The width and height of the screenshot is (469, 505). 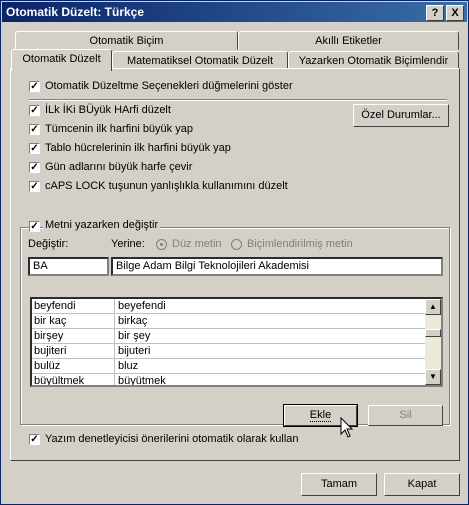 I want to click on plain-text-label: Düz metin, so click(x=197, y=244).